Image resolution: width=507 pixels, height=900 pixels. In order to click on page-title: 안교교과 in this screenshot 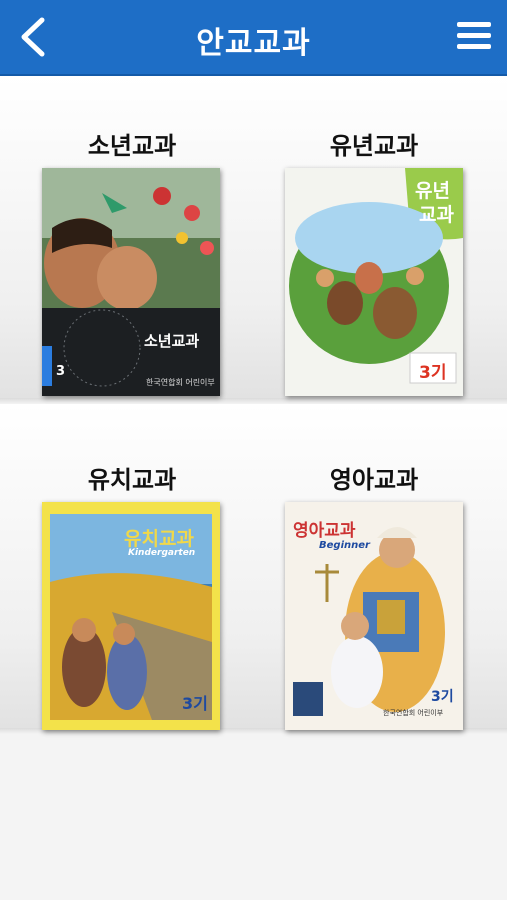, I will do `click(253, 43)`.